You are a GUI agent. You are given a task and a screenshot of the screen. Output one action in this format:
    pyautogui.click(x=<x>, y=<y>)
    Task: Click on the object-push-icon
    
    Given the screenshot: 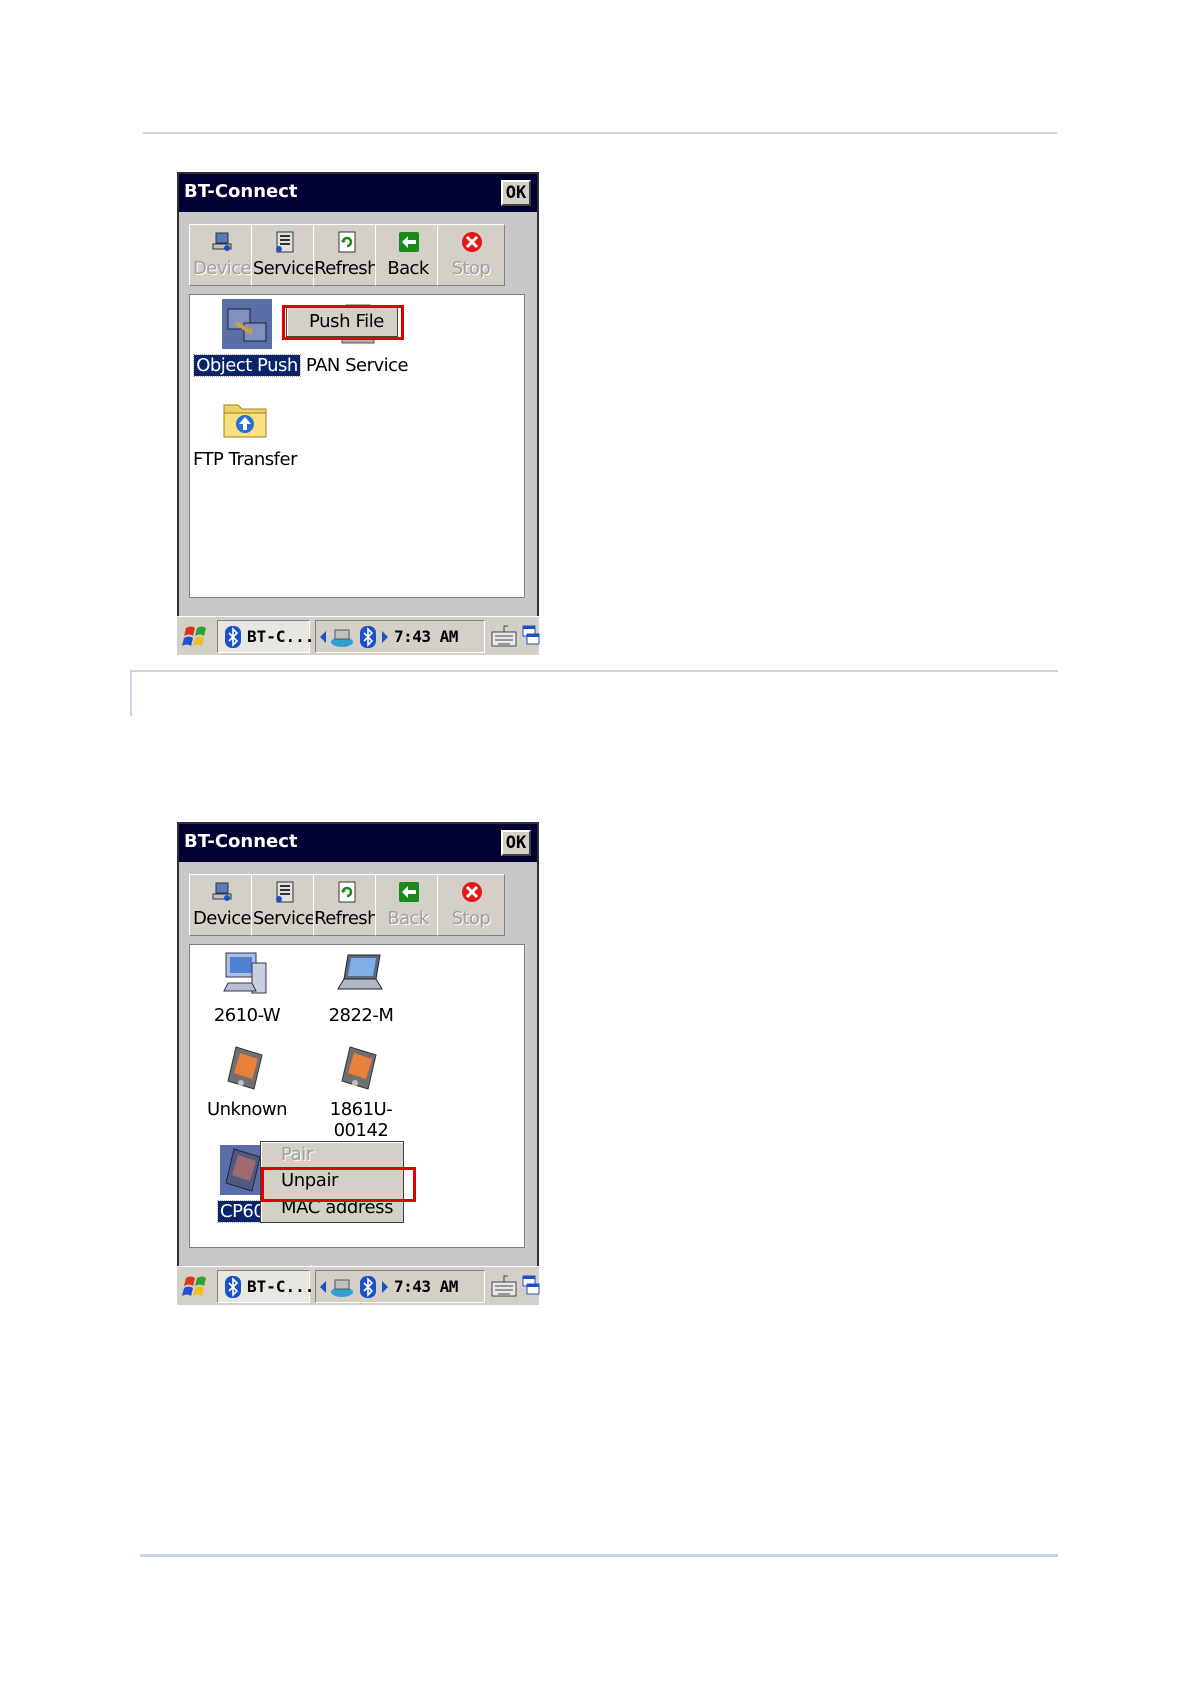 What is the action you would take?
    pyautogui.click(x=247, y=324)
    